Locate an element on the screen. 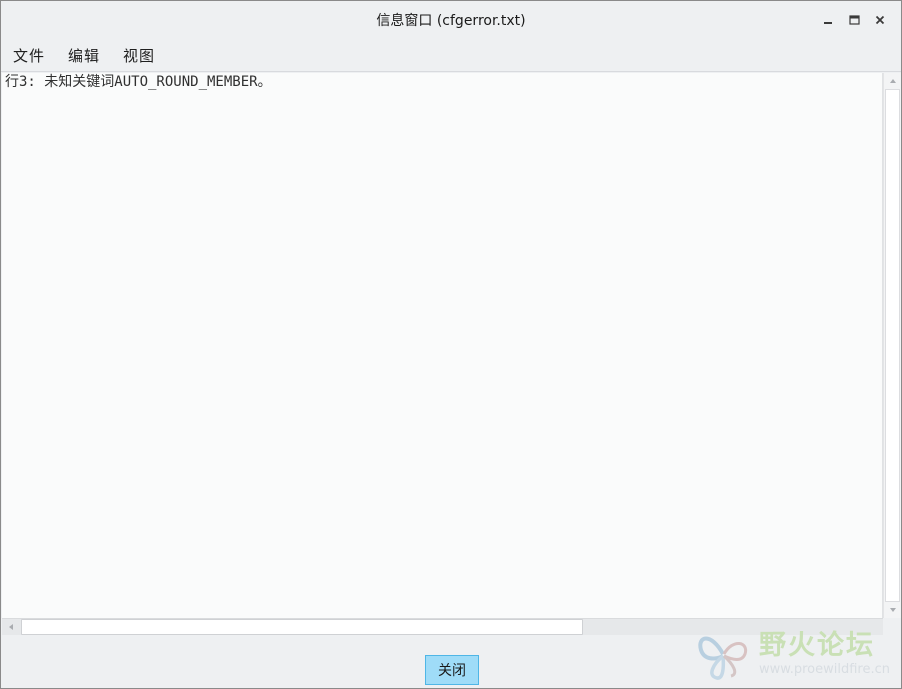 The image size is (902, 689). footer-bar: 关闭 is located at coordinates (451, 661).